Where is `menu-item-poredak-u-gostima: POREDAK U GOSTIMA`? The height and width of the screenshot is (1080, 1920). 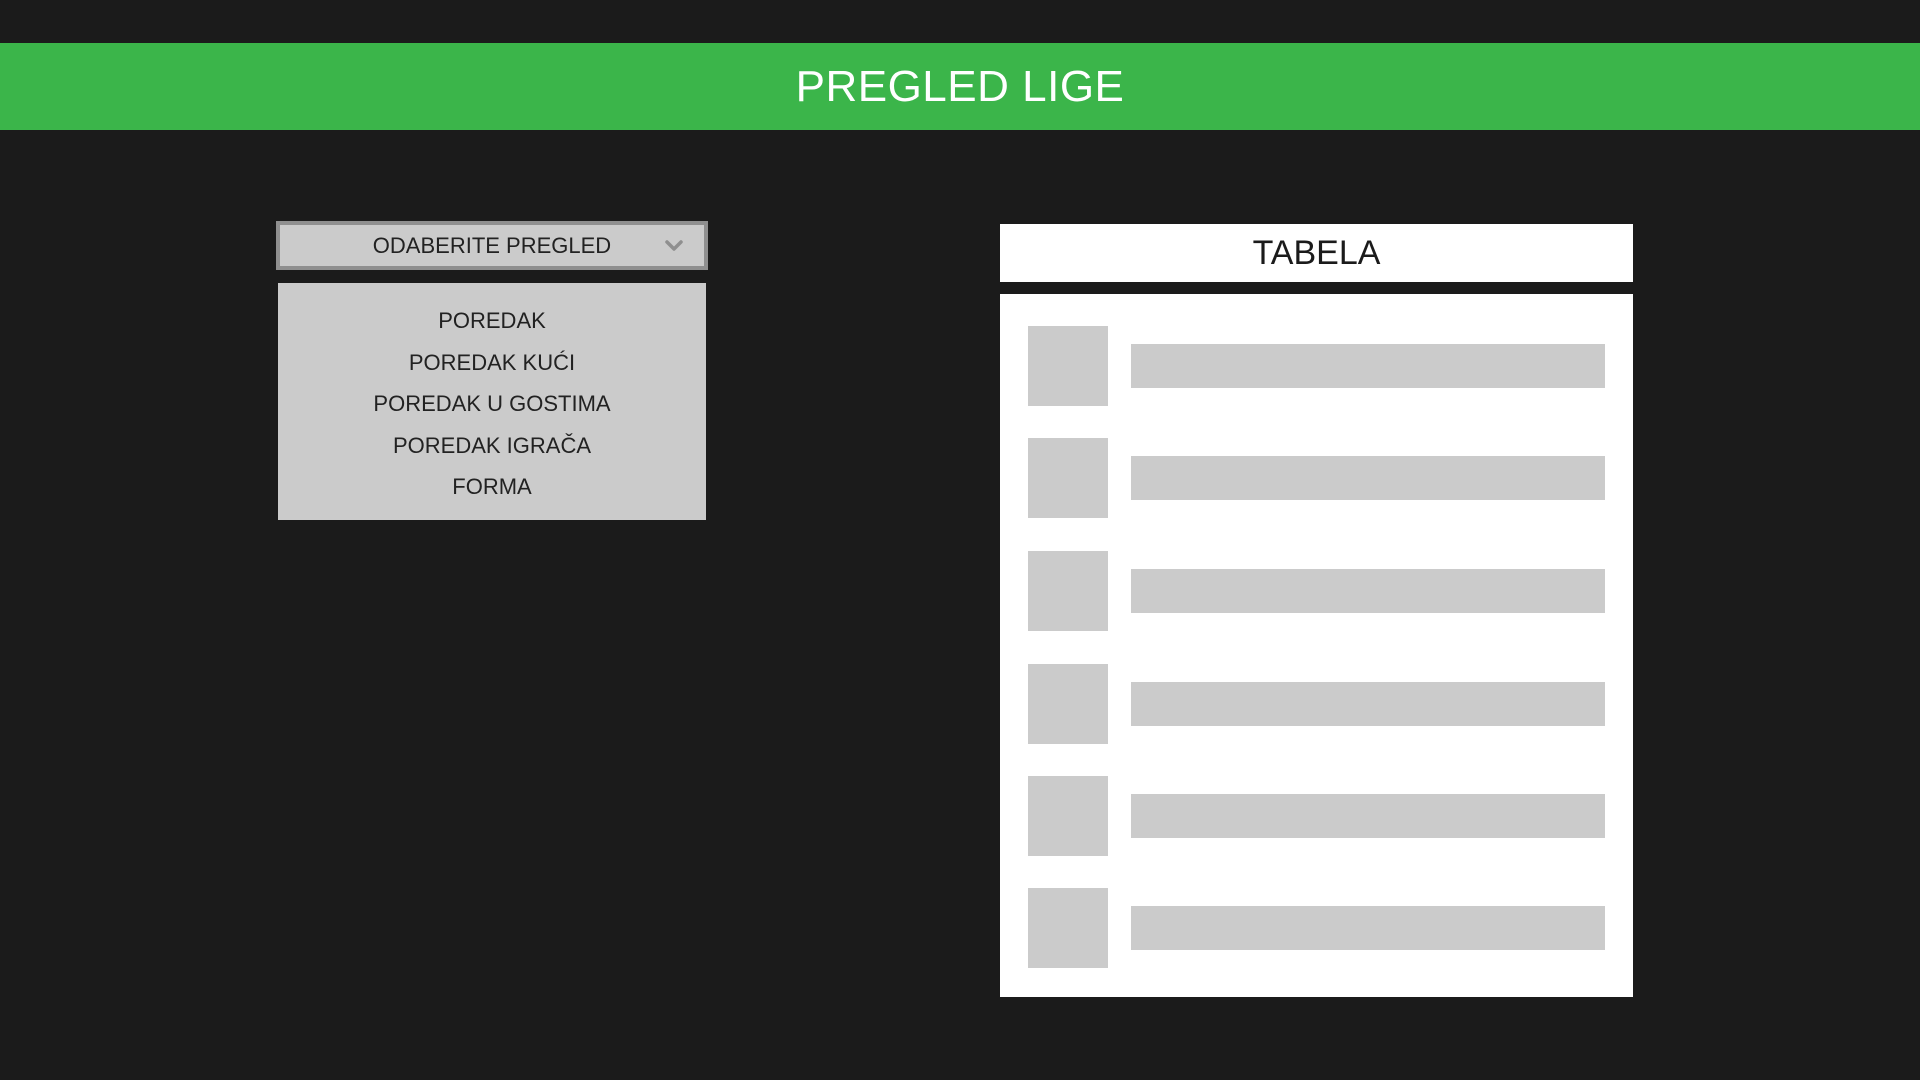 menu-item-poredak-u-gostima: POREDAK U GOSTIMA is located at coordinates (492, 404).